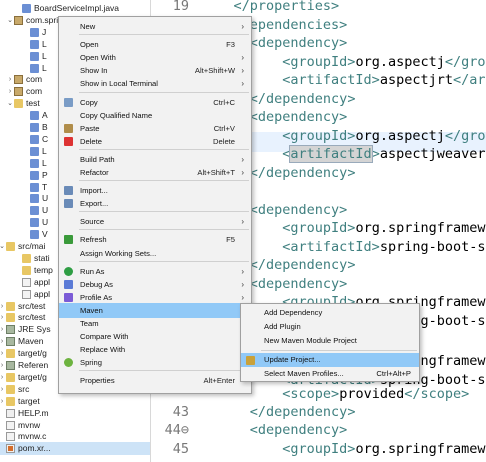 This screenshot has width=486, height=462. I want to click on paste-icon, so click(68, 128).